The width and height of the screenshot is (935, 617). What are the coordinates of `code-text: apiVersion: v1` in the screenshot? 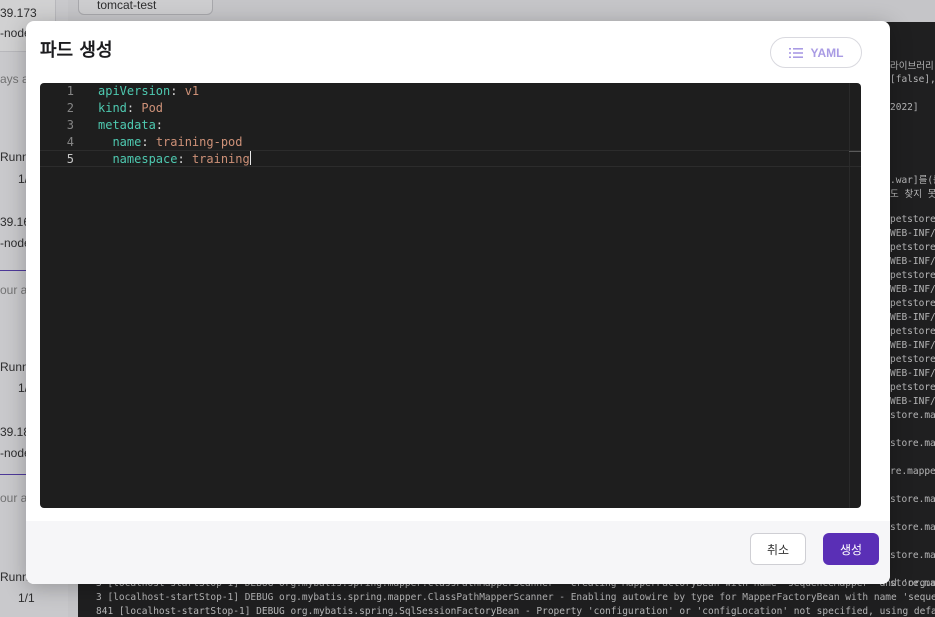 It's located at (148, 91).